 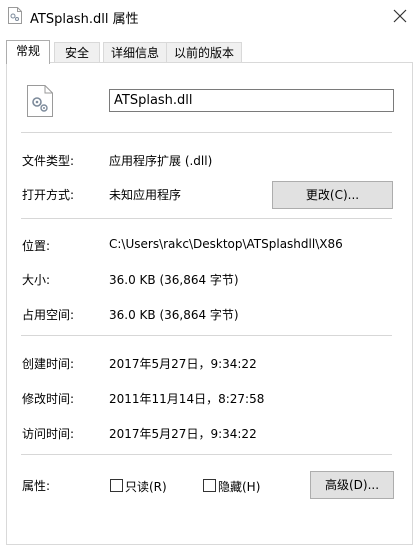 I want to click on tab-details: 详细信息, so click(x=135, y=52).